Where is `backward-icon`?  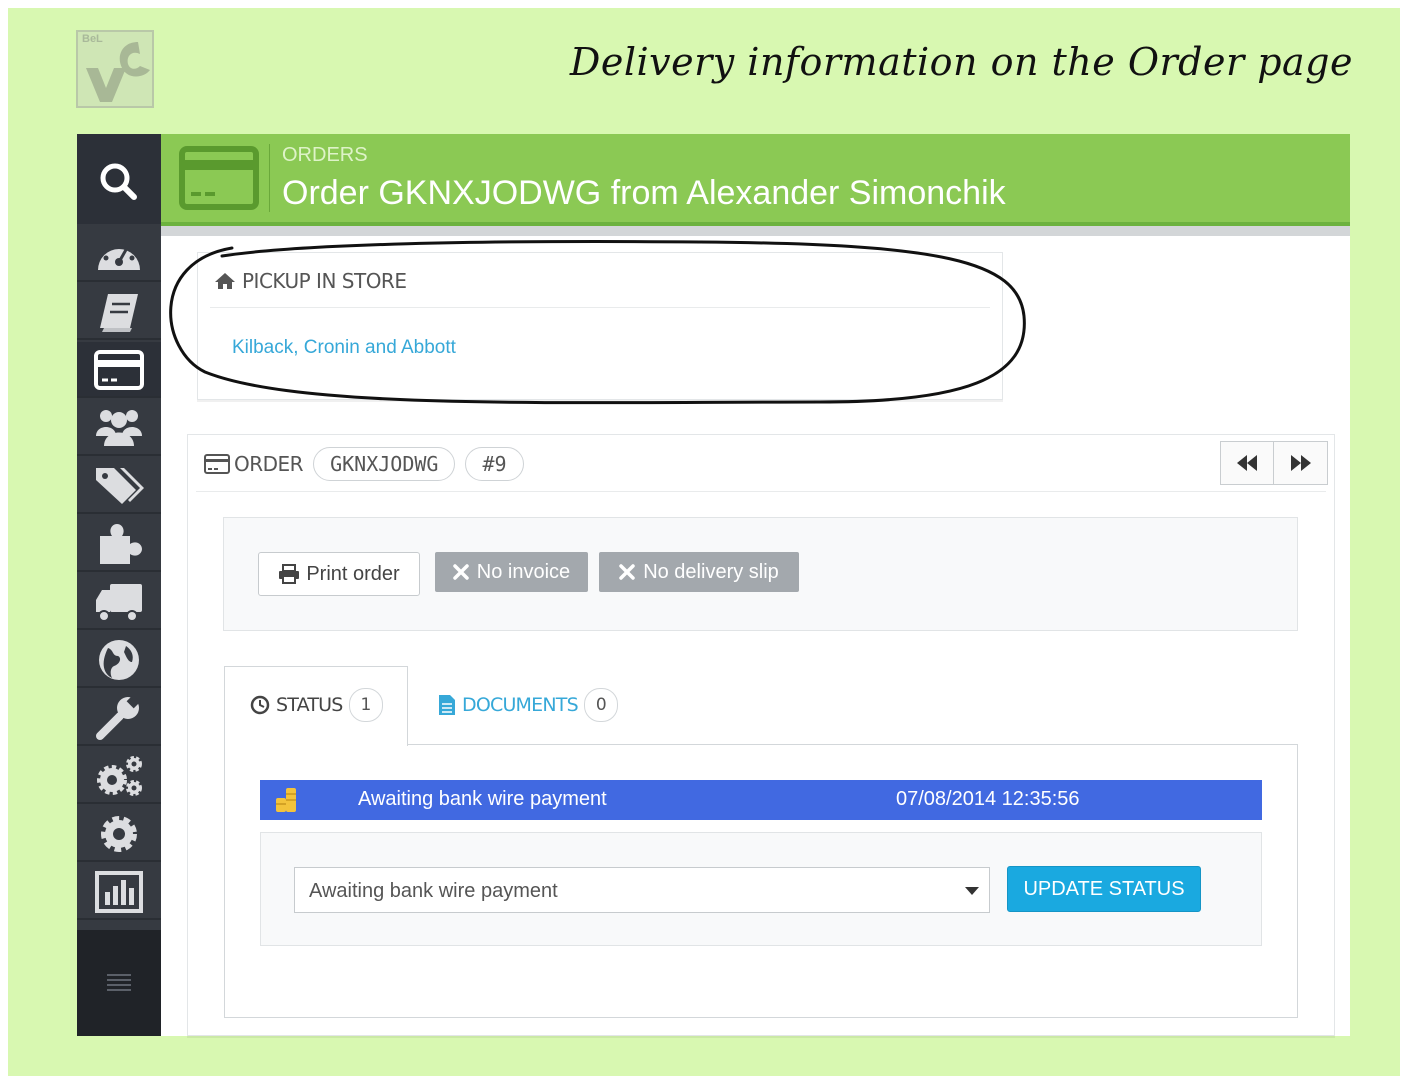 backward-icon is located at coordinates (1247, 463).